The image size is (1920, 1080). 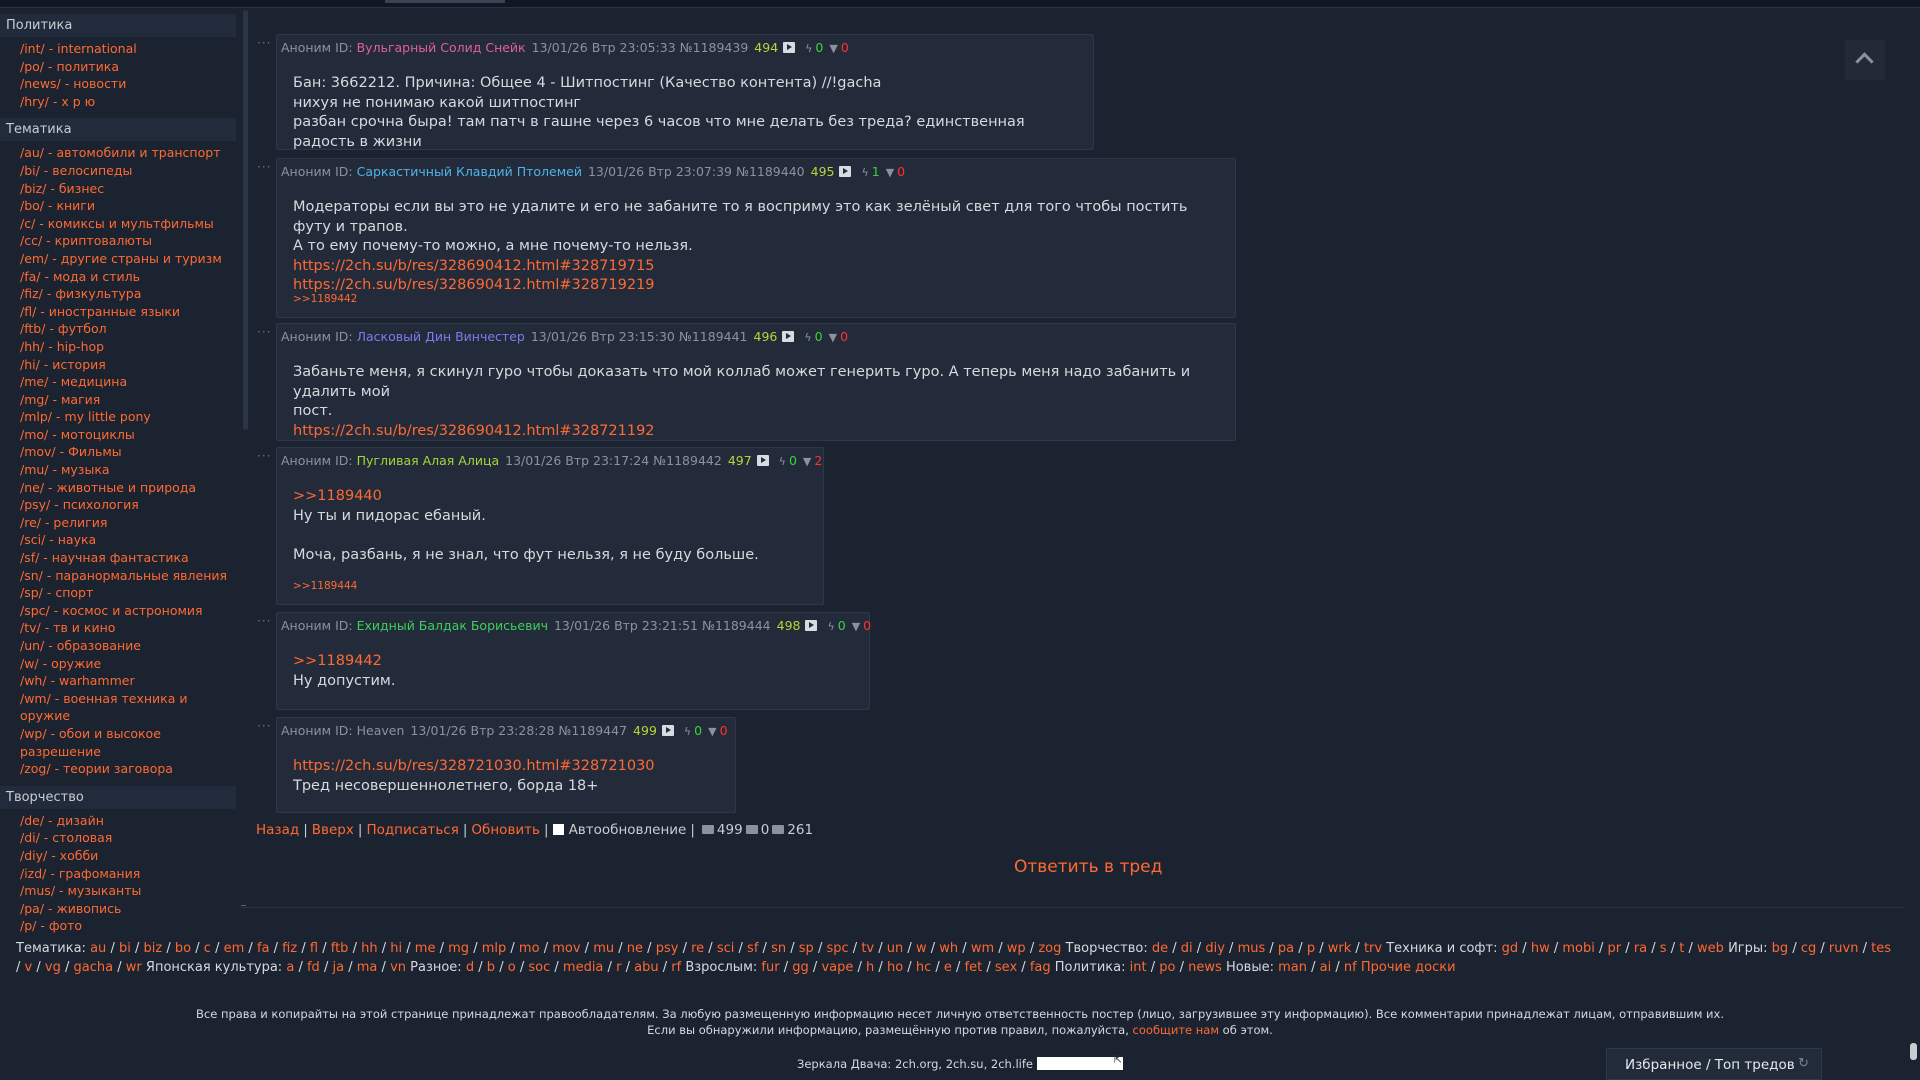 I want to click on refresh-link: Обновить, so click(x=505, y=830).